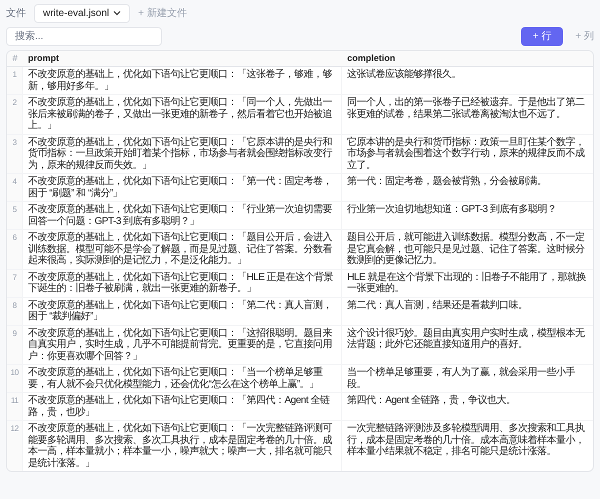 The width and height of the screenshot is (600, 499). Describe the element at coordinates (452, 209) in the screenshot. I see `table-cell-text: 行业第一次迫切地想知道：GPT-3 到底有多聪明？` at that location.